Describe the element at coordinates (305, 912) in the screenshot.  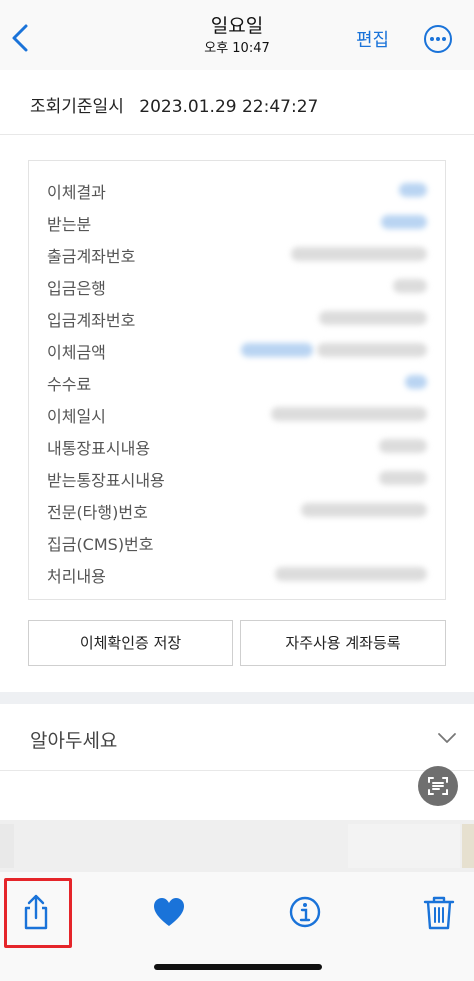
I see `info-icon` at that location.